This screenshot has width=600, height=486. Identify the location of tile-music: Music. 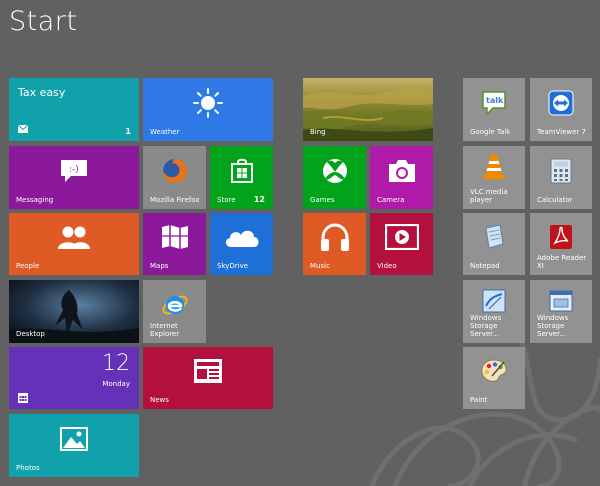
(334, 244).